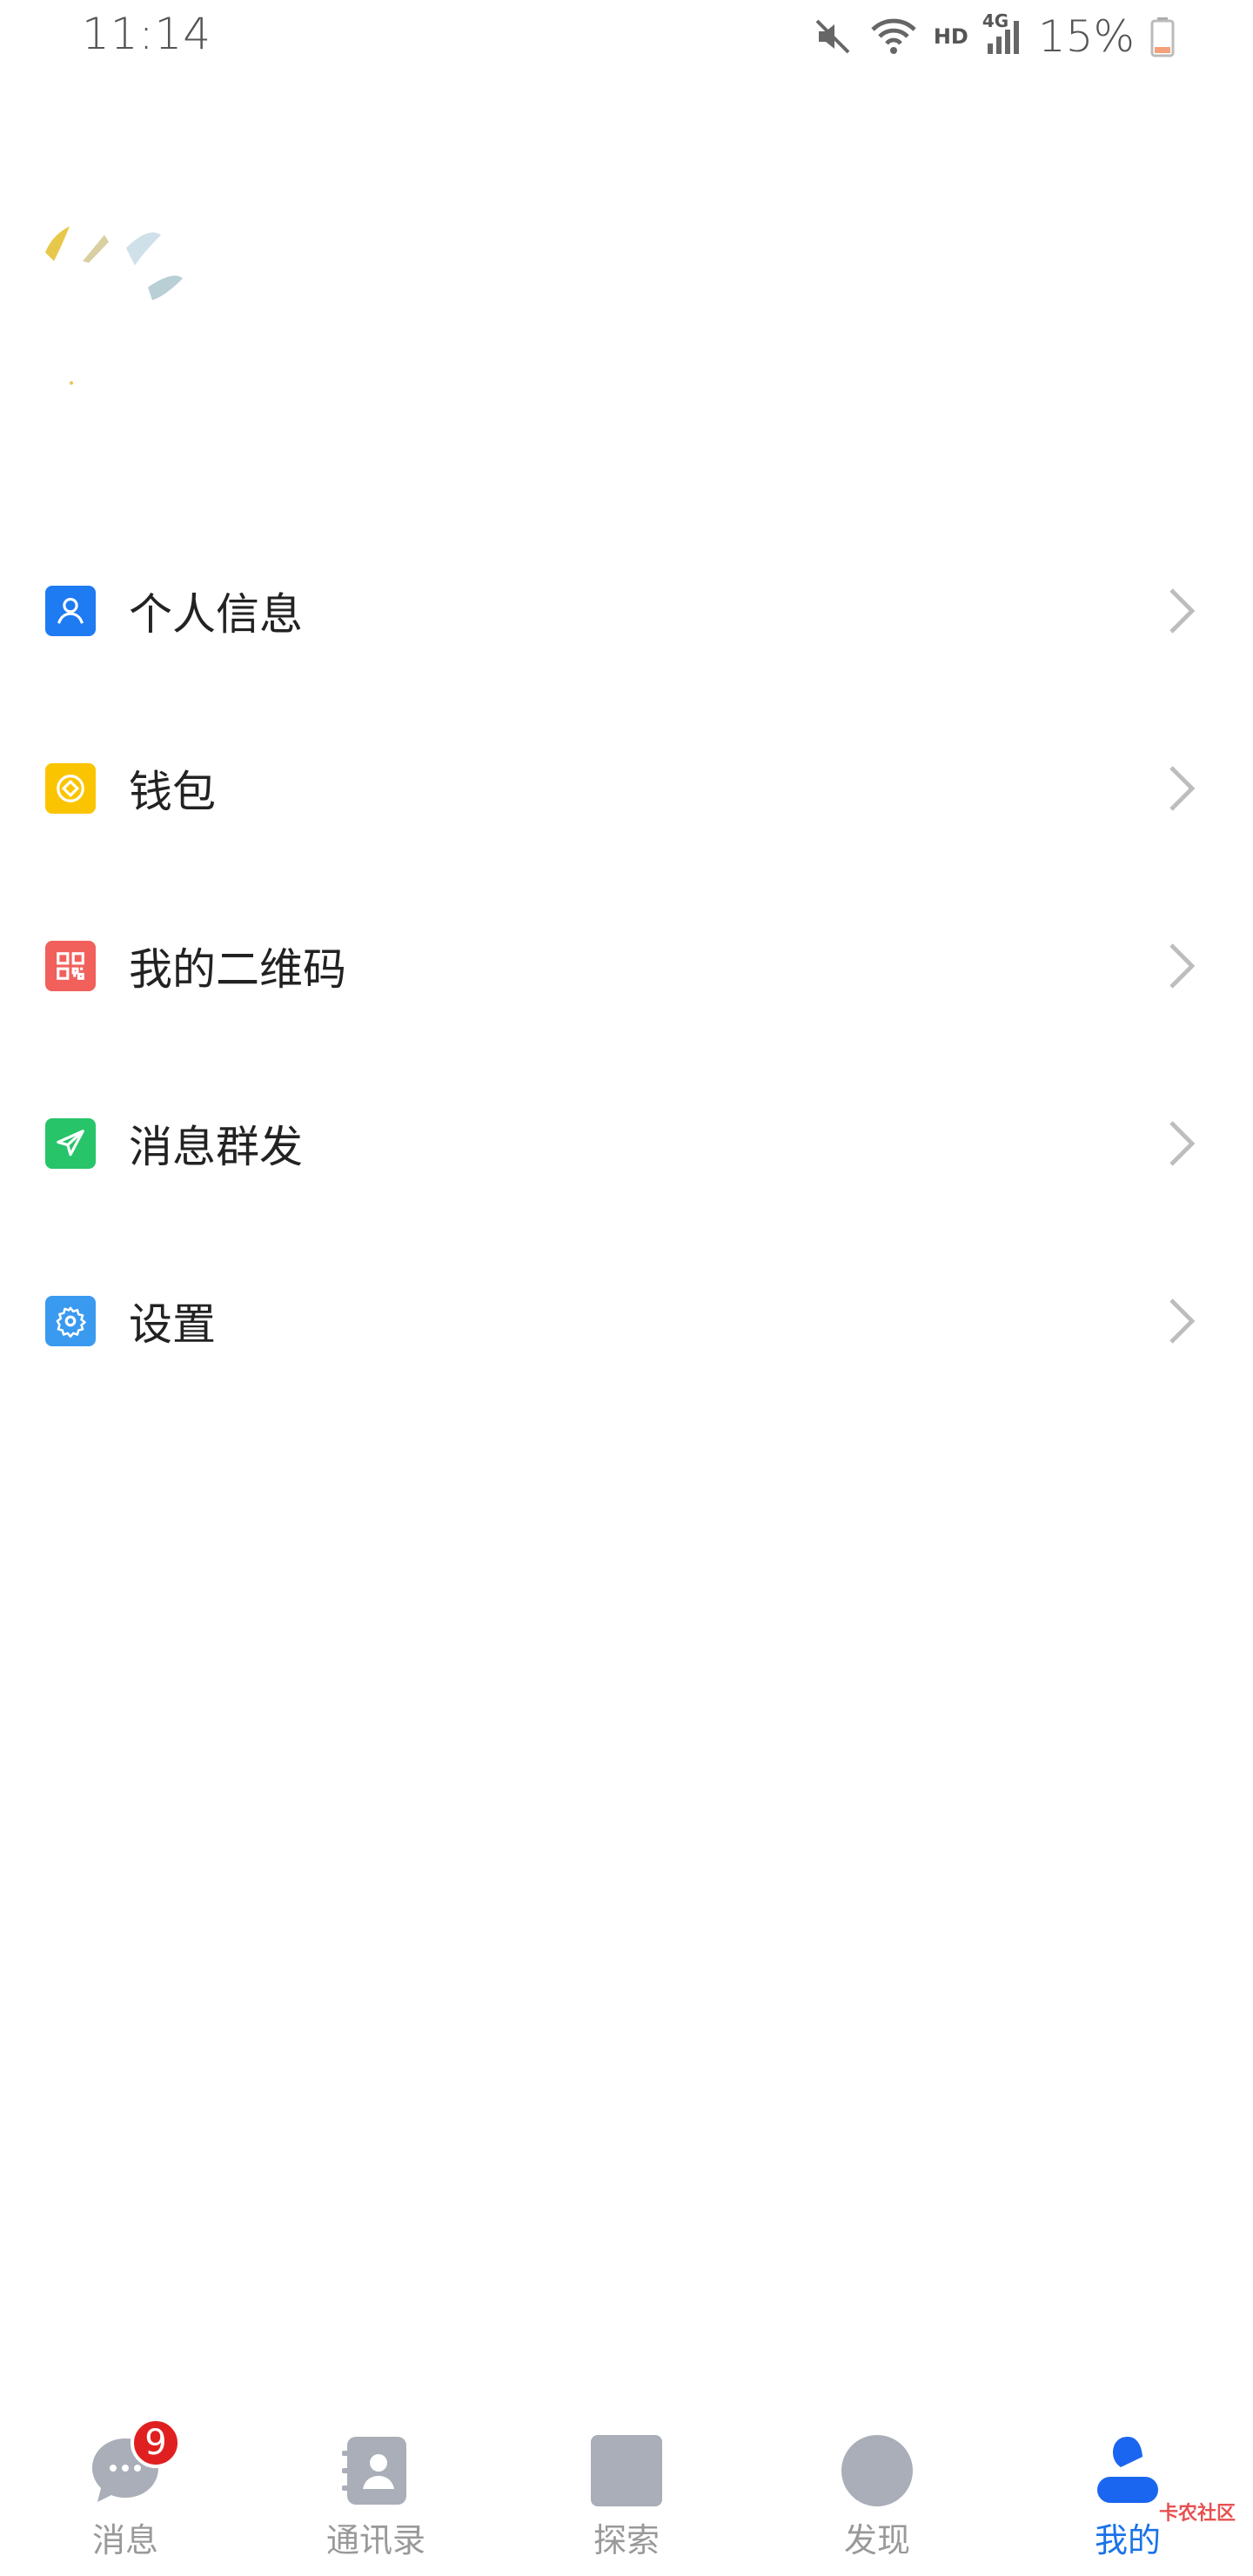 The image size is (1253, 2576). I want to click on nav-label-messages: 消息, so click(124, 2540).